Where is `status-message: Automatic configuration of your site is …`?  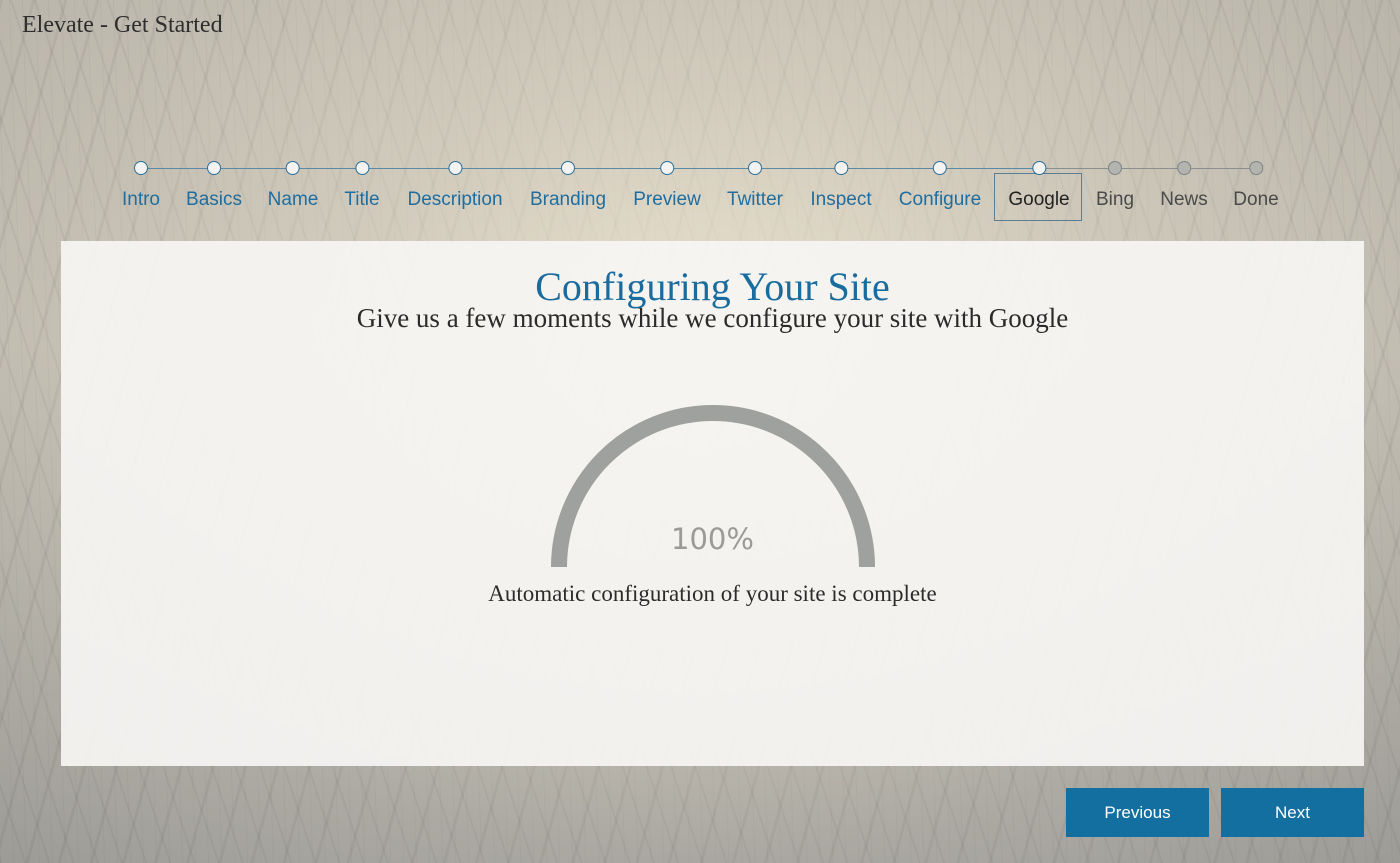 status-message: Automatic configuration of your site is … is located at coordinates (712, 593).